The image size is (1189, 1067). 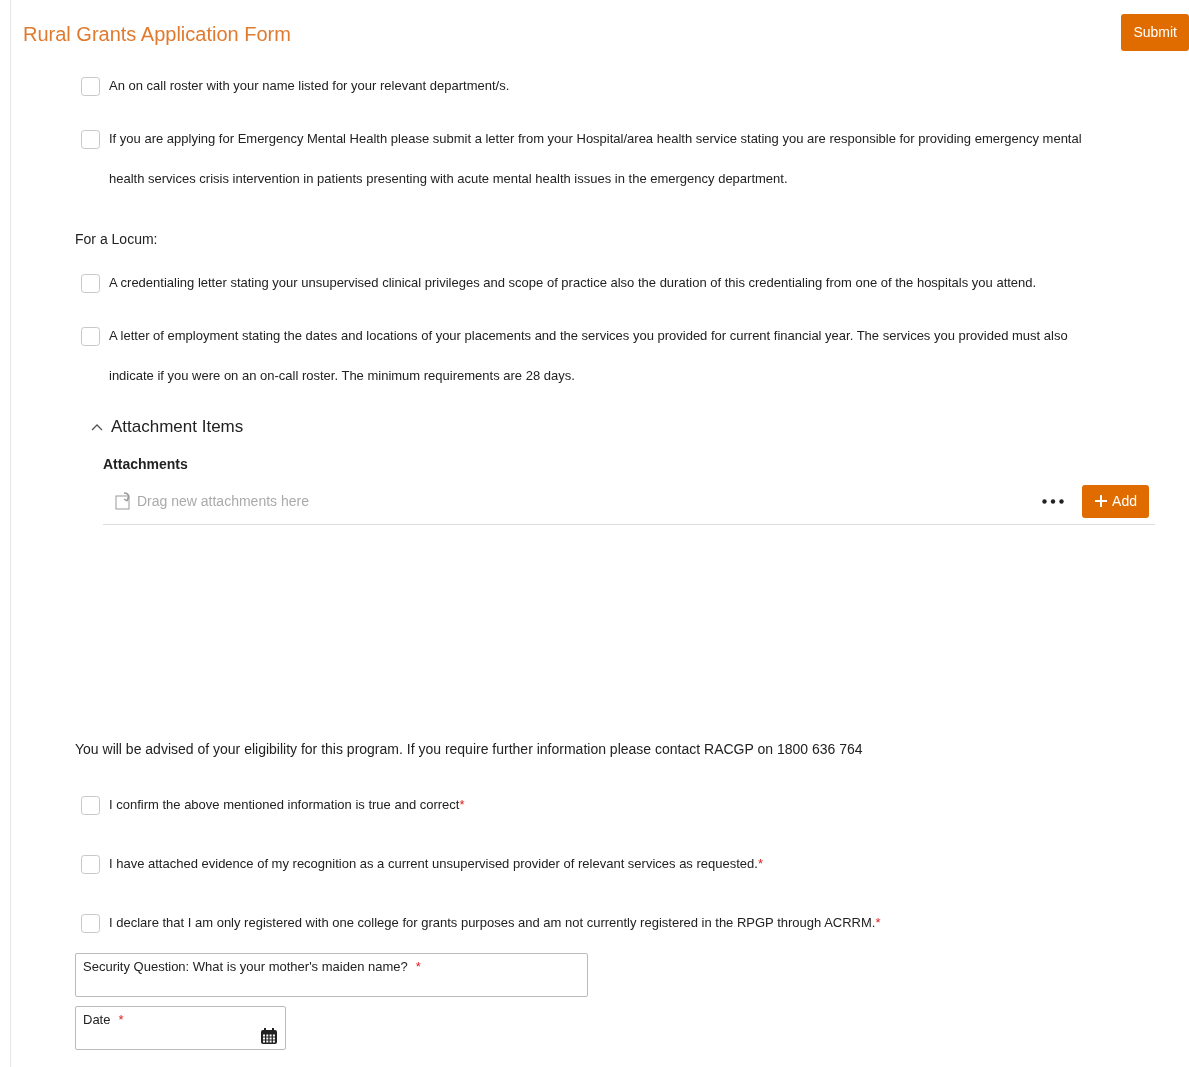 What do you see at coordinates (1115, 501) in the screenshot?
I see `add-button: Add` at bounding box center [1115, 501].